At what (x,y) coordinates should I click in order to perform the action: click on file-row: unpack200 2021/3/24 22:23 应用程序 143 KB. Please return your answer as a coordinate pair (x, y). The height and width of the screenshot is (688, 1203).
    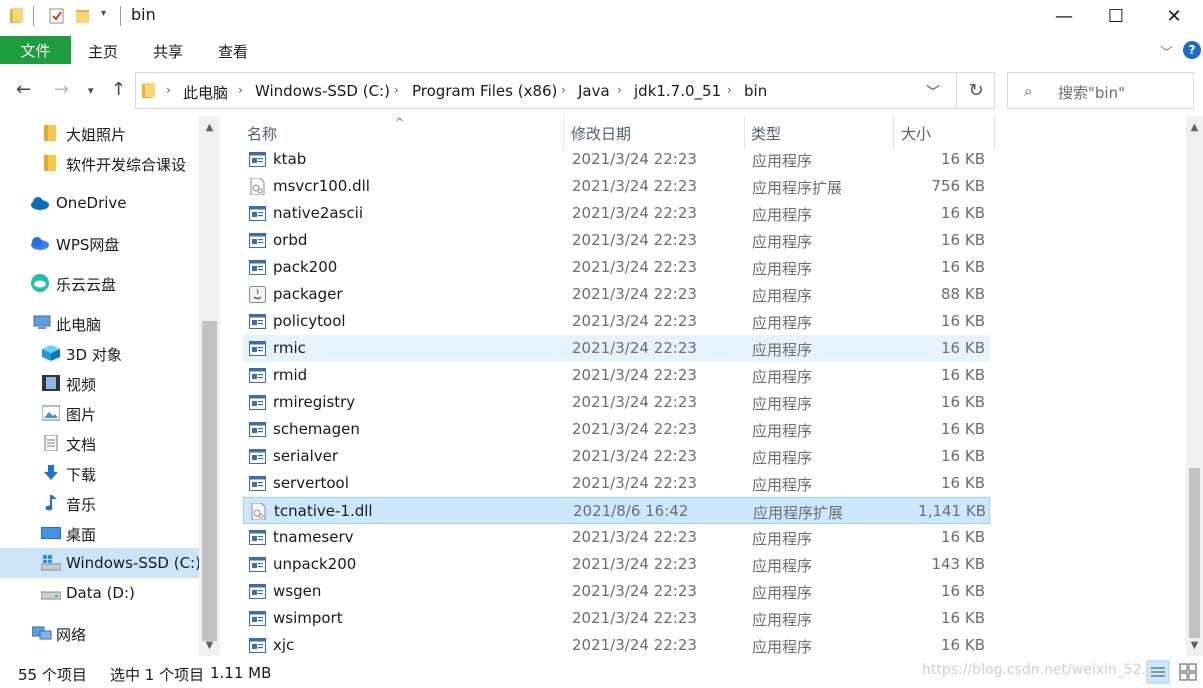
    Looking at the image, I should click on (616, 564).